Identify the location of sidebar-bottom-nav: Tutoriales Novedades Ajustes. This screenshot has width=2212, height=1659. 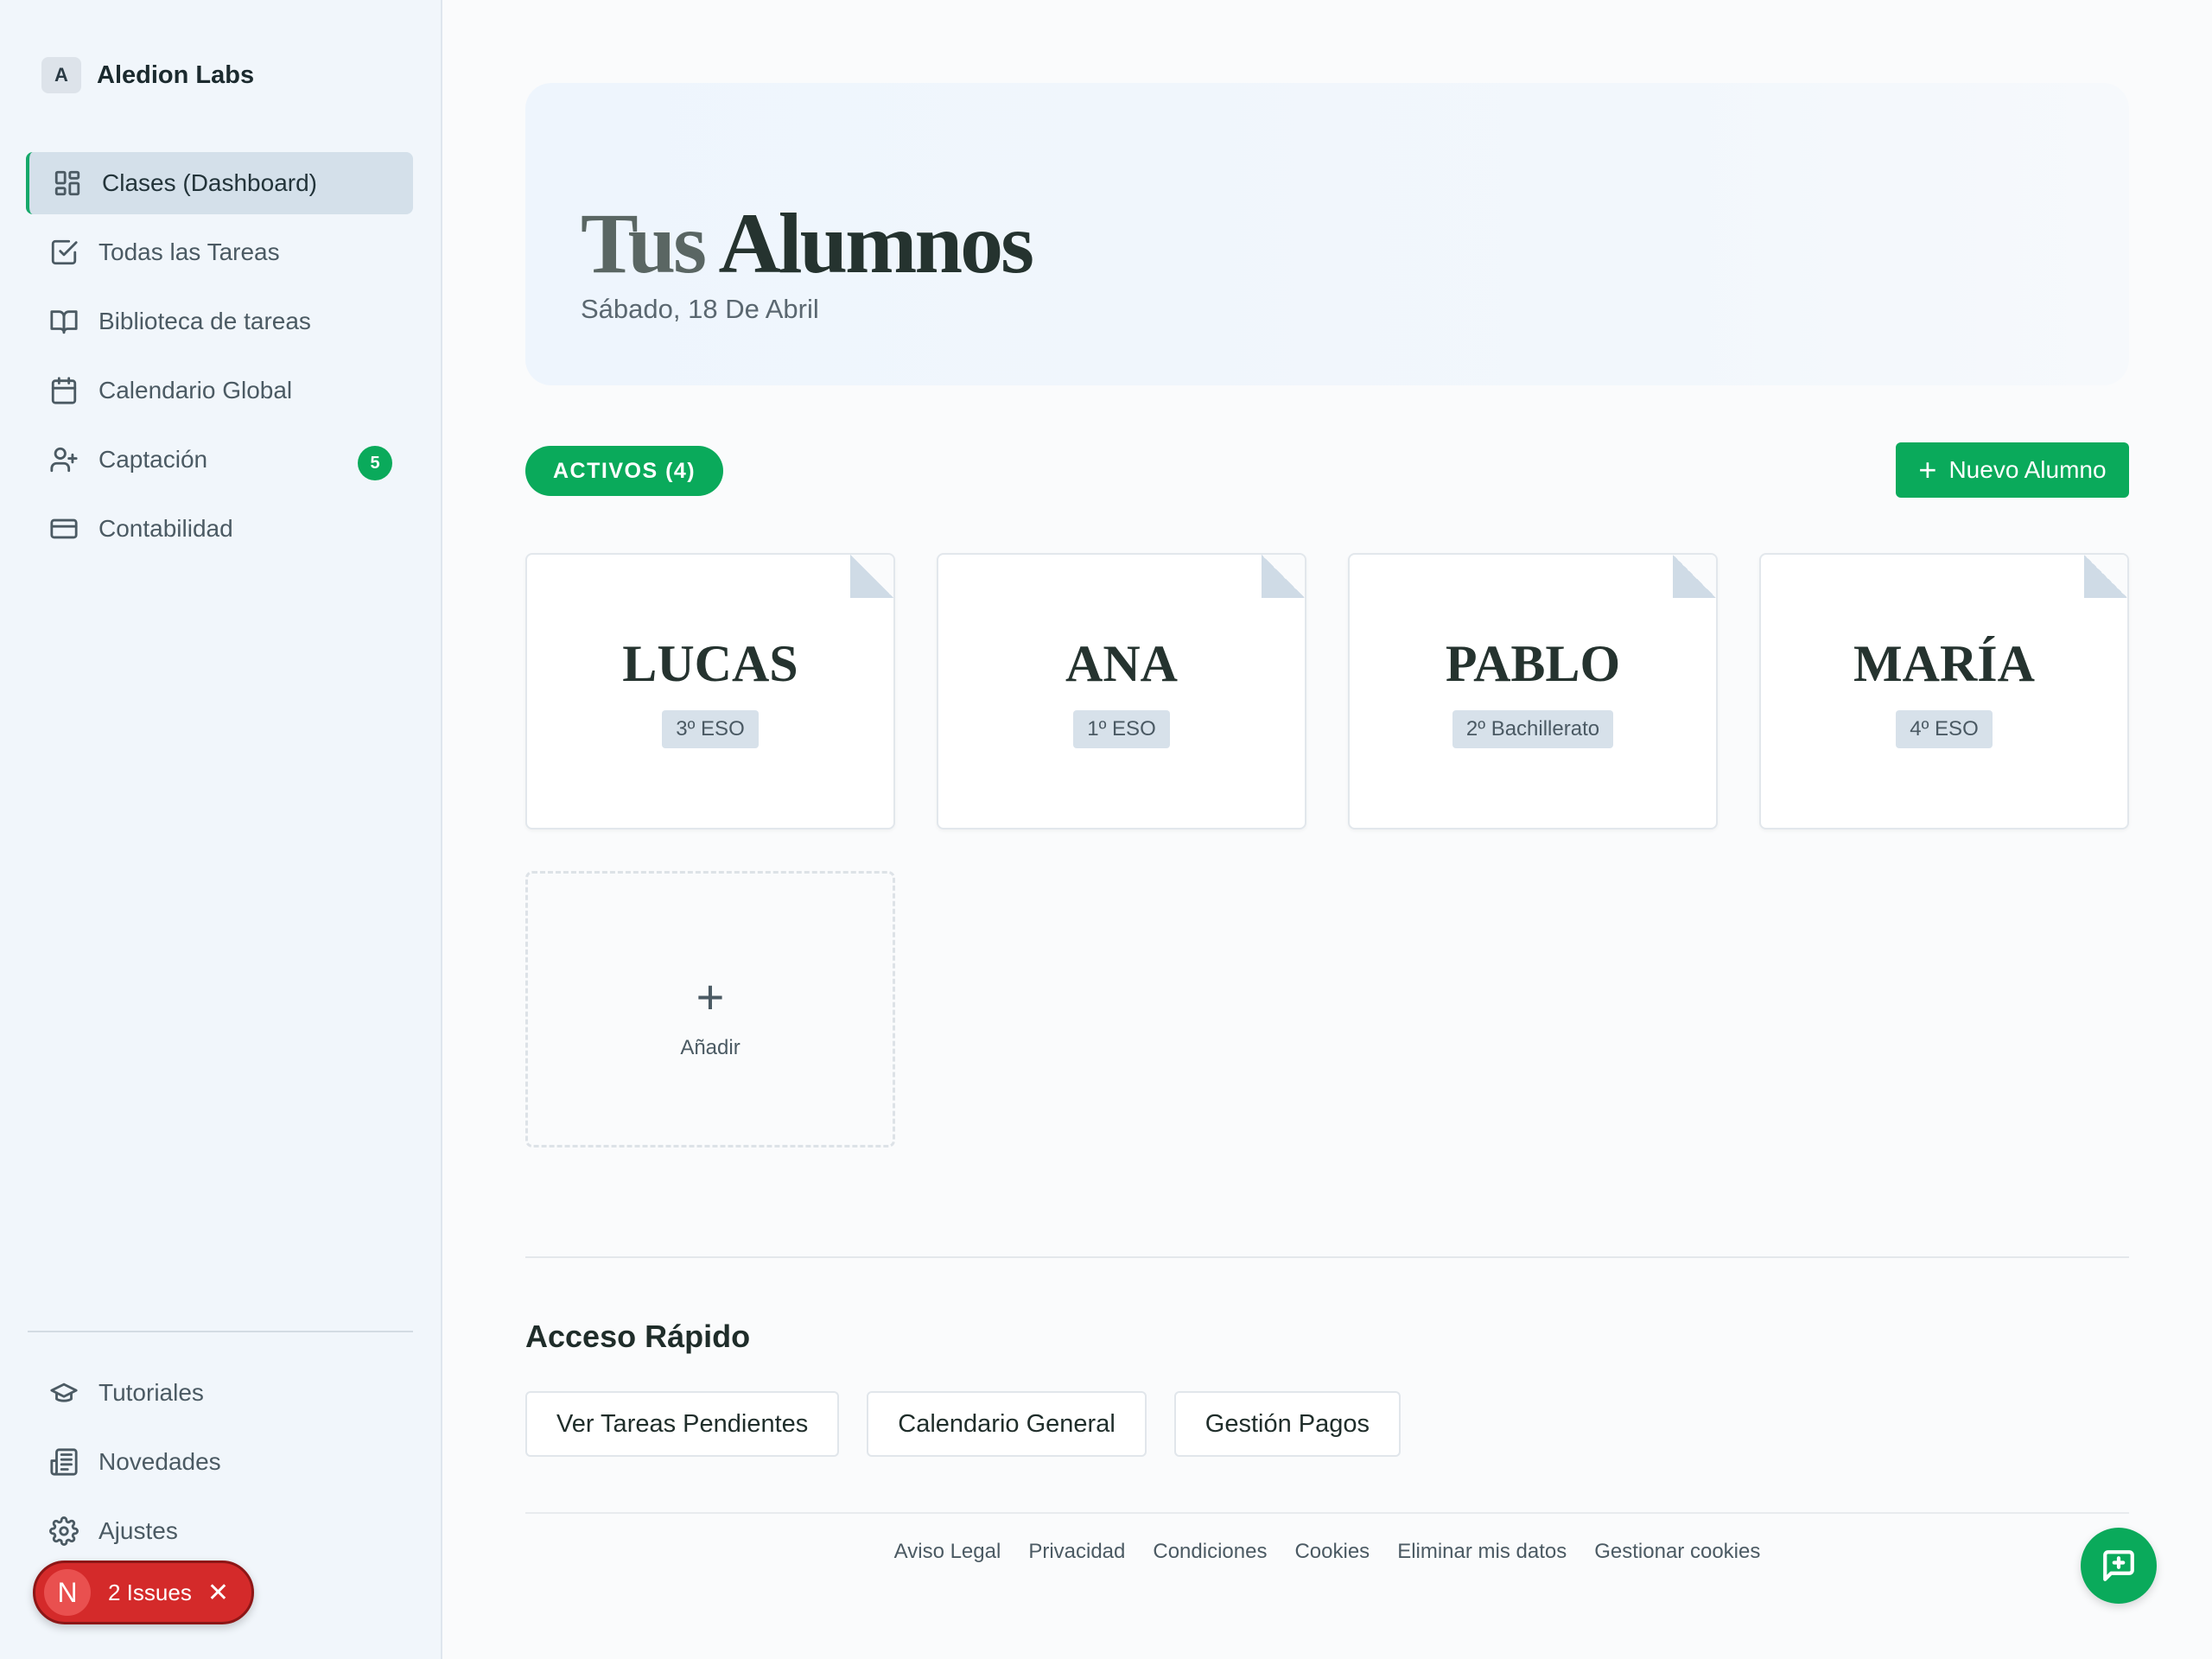
(219, 1465).